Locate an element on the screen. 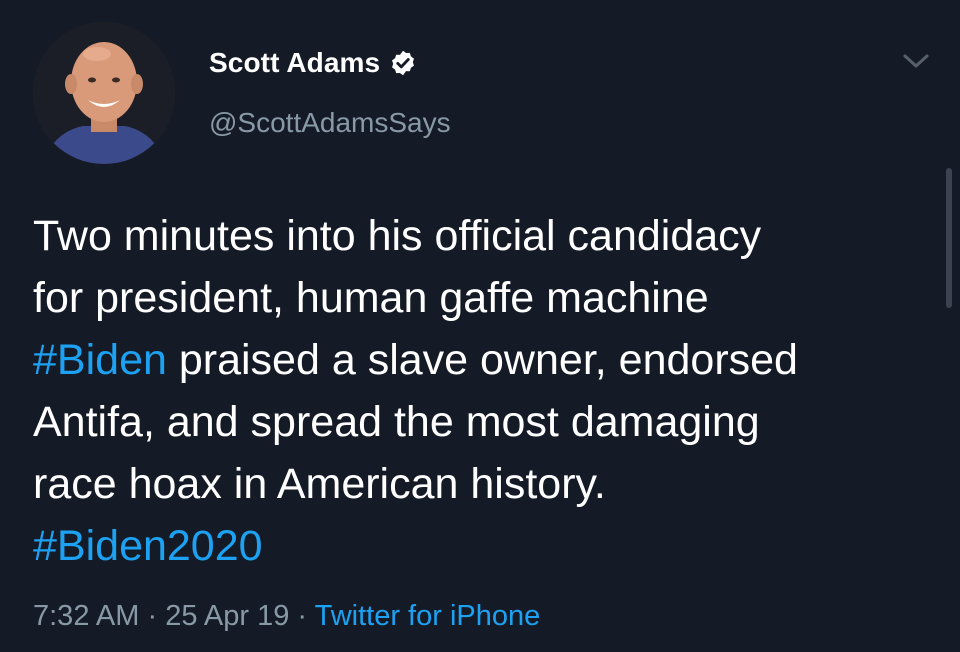  avatar is located at coordinates (104, 93).